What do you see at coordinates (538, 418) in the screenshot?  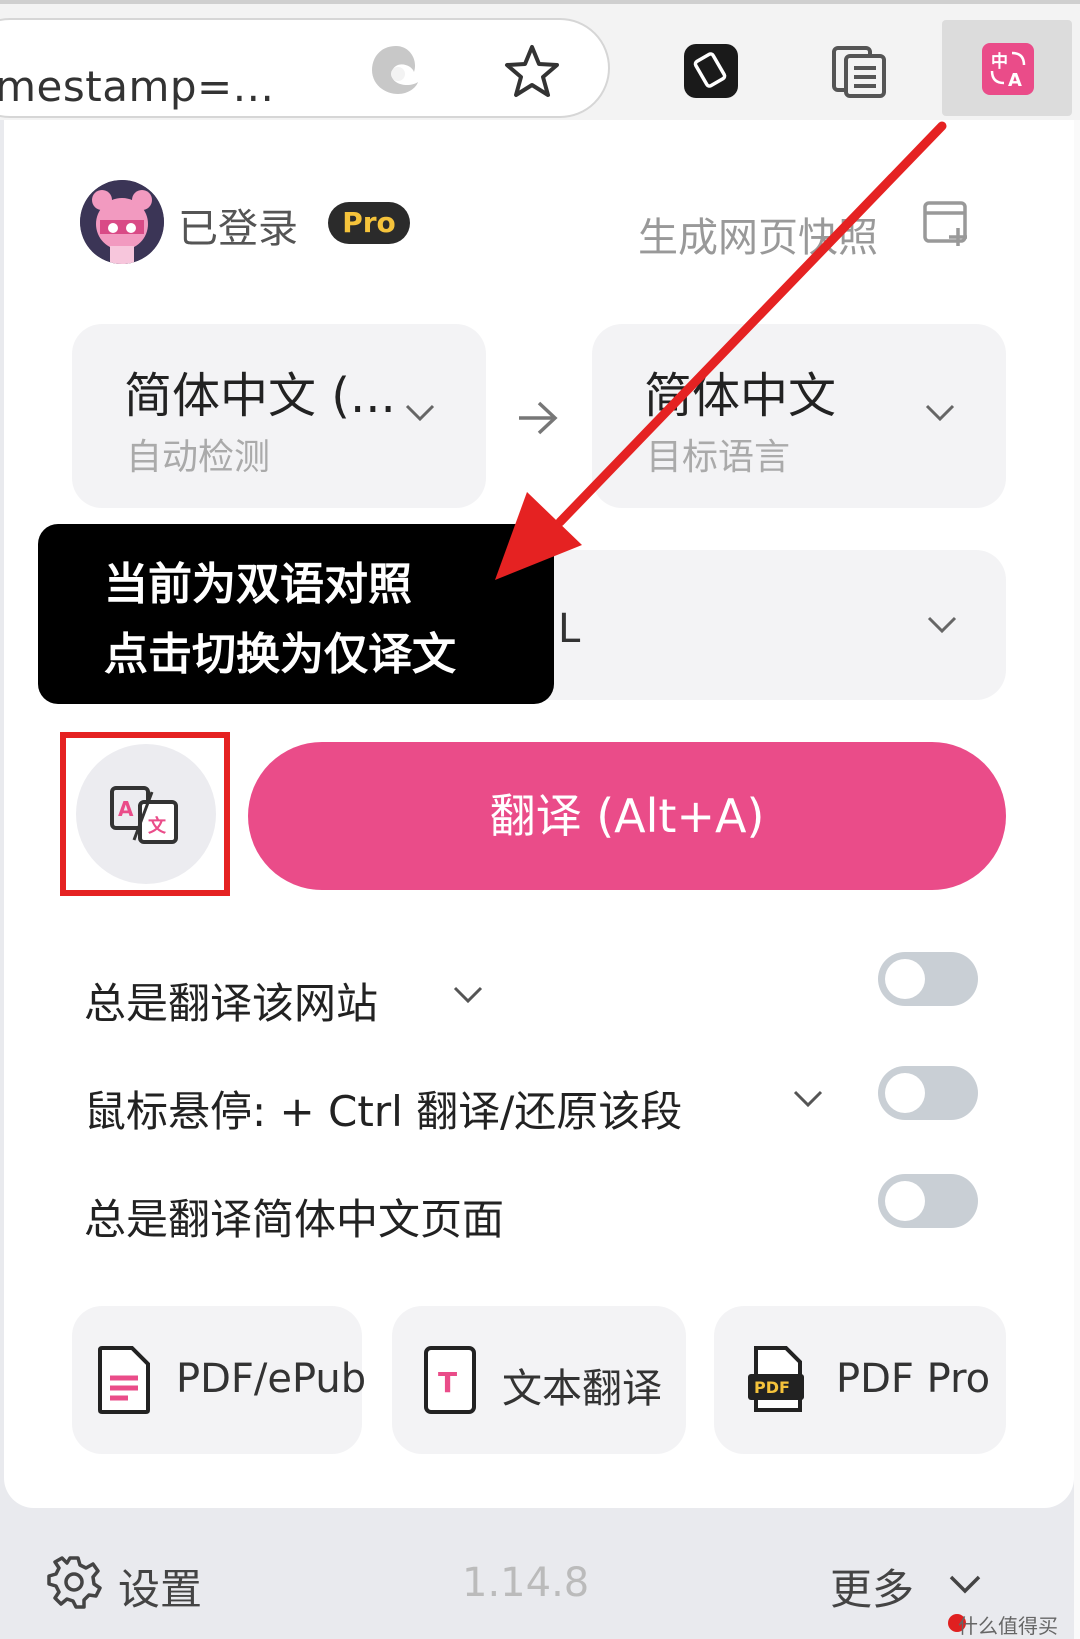 I see `arrow-right-icon` at bounding box center [538, 418].